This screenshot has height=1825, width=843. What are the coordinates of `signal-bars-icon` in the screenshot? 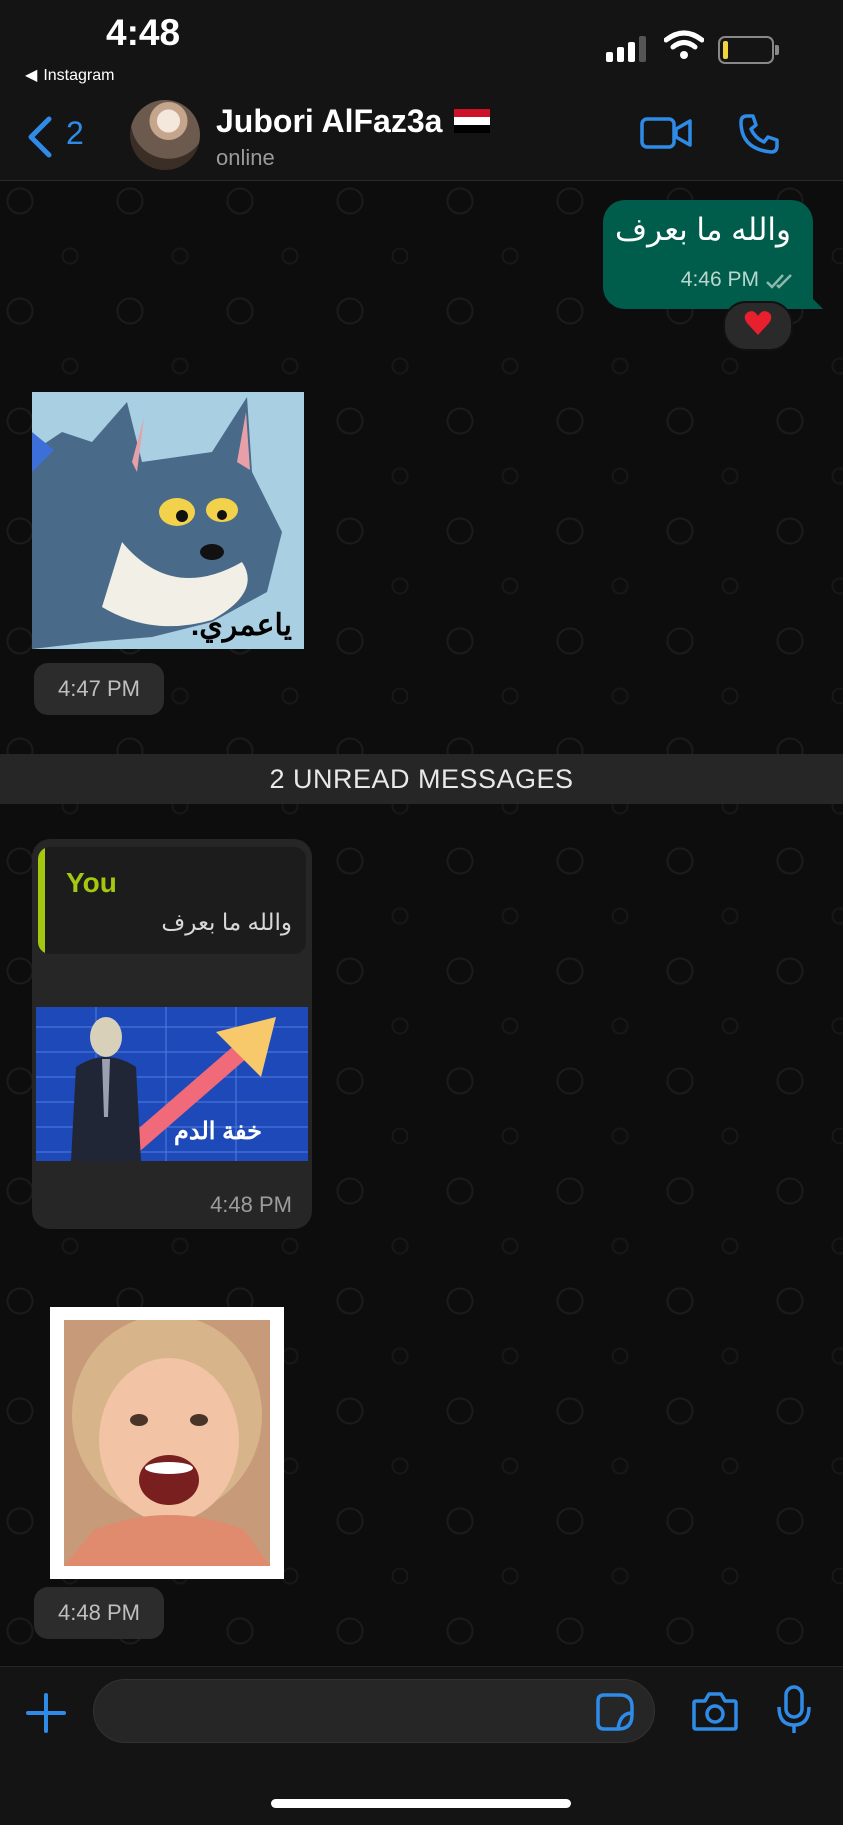 It's located at (626, 47).